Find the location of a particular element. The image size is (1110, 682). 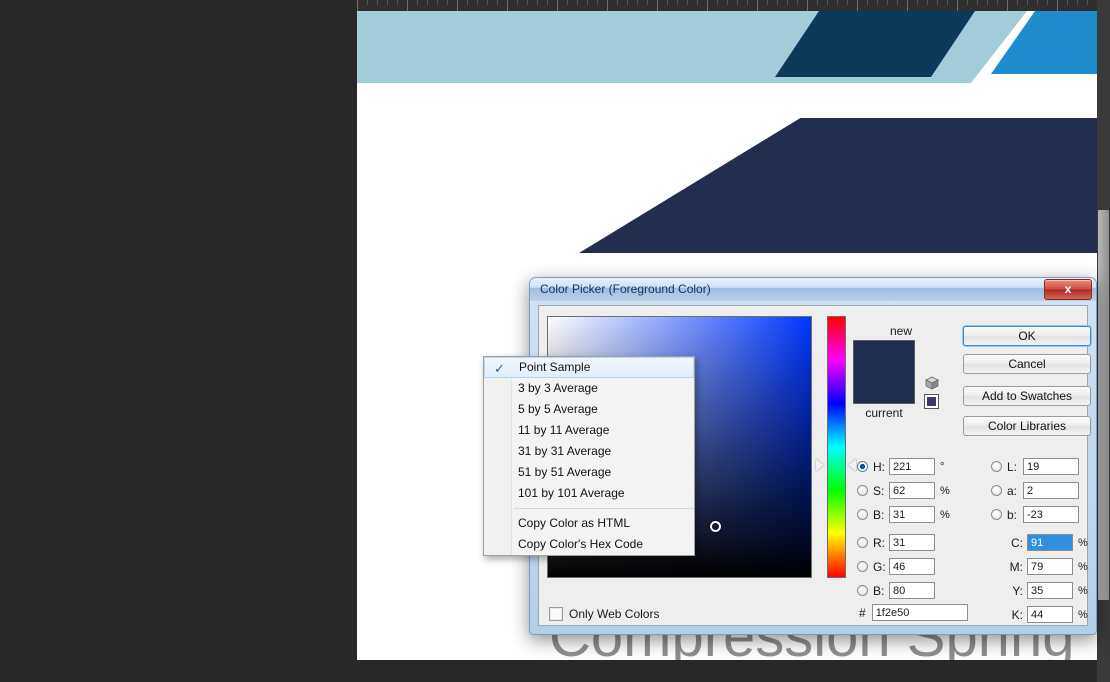

menu-item-101-by-101-average: 101 by 101 Average is located at coordinates (589, 493).